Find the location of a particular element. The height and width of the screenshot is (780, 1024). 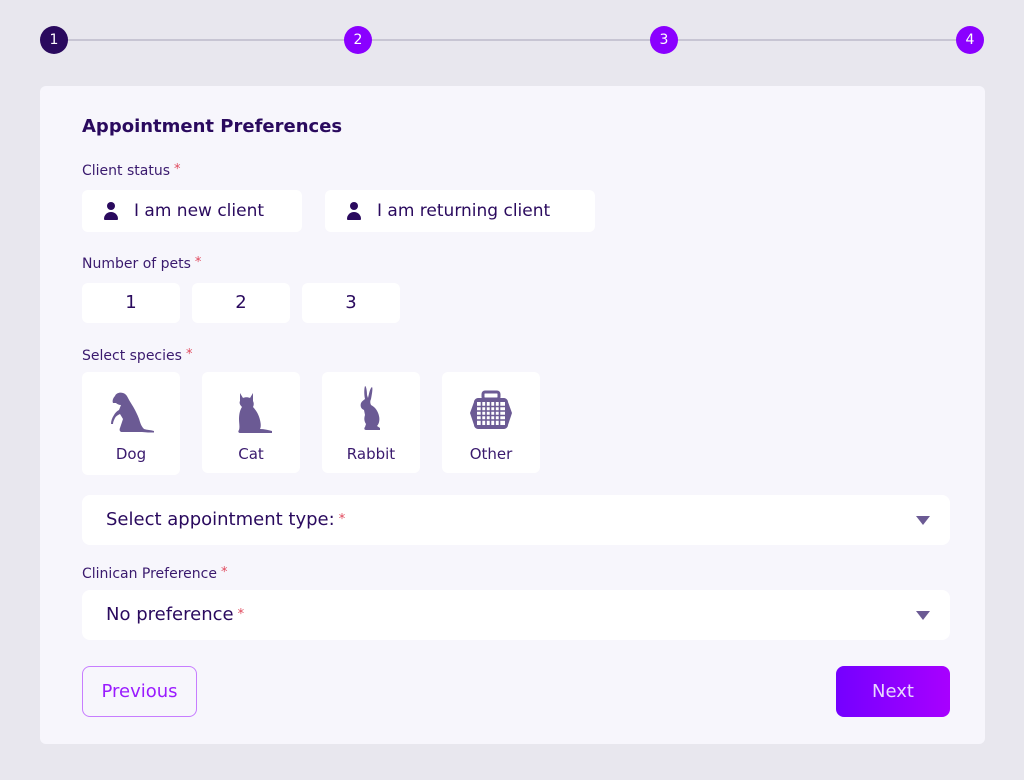

form-title: Appointment Preferences is located at coordinates (212, 126).